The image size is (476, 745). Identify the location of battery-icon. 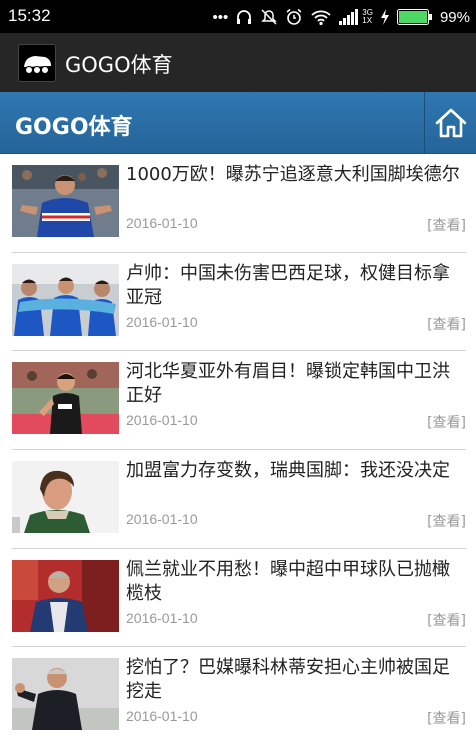
(414, 17).